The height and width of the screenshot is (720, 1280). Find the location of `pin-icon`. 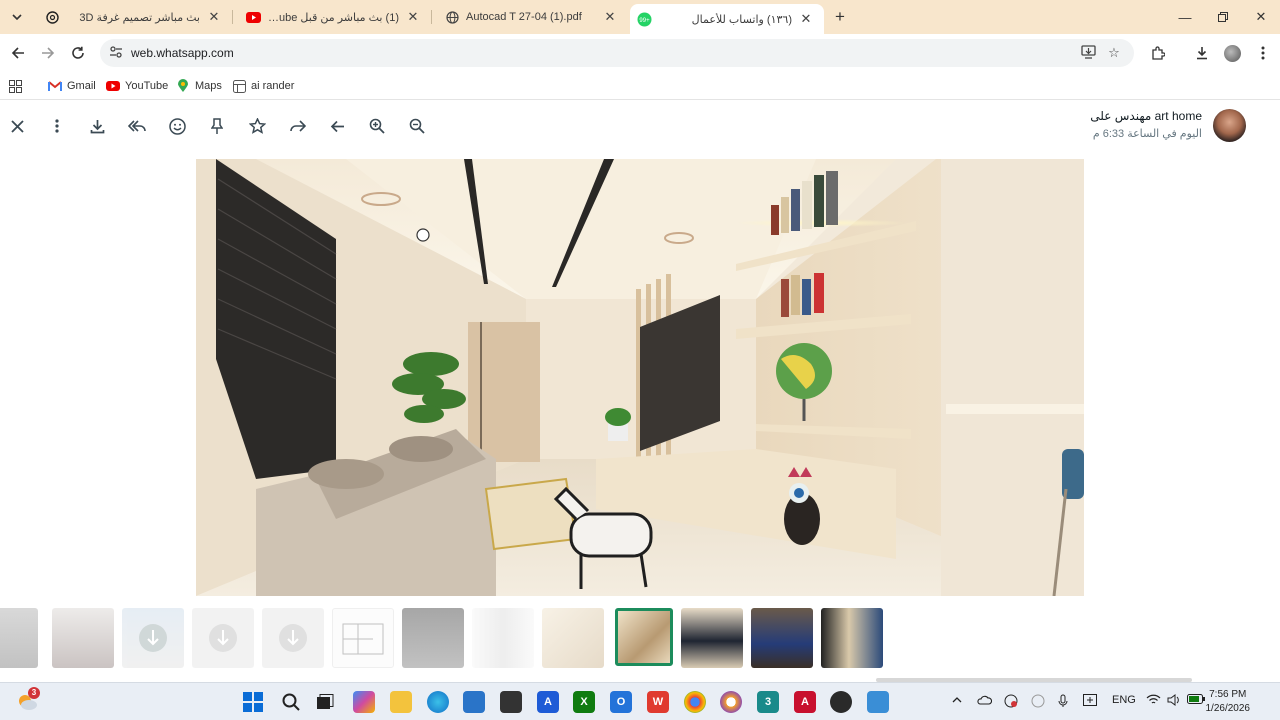

pin-icon is located at coordinates (217, 126).